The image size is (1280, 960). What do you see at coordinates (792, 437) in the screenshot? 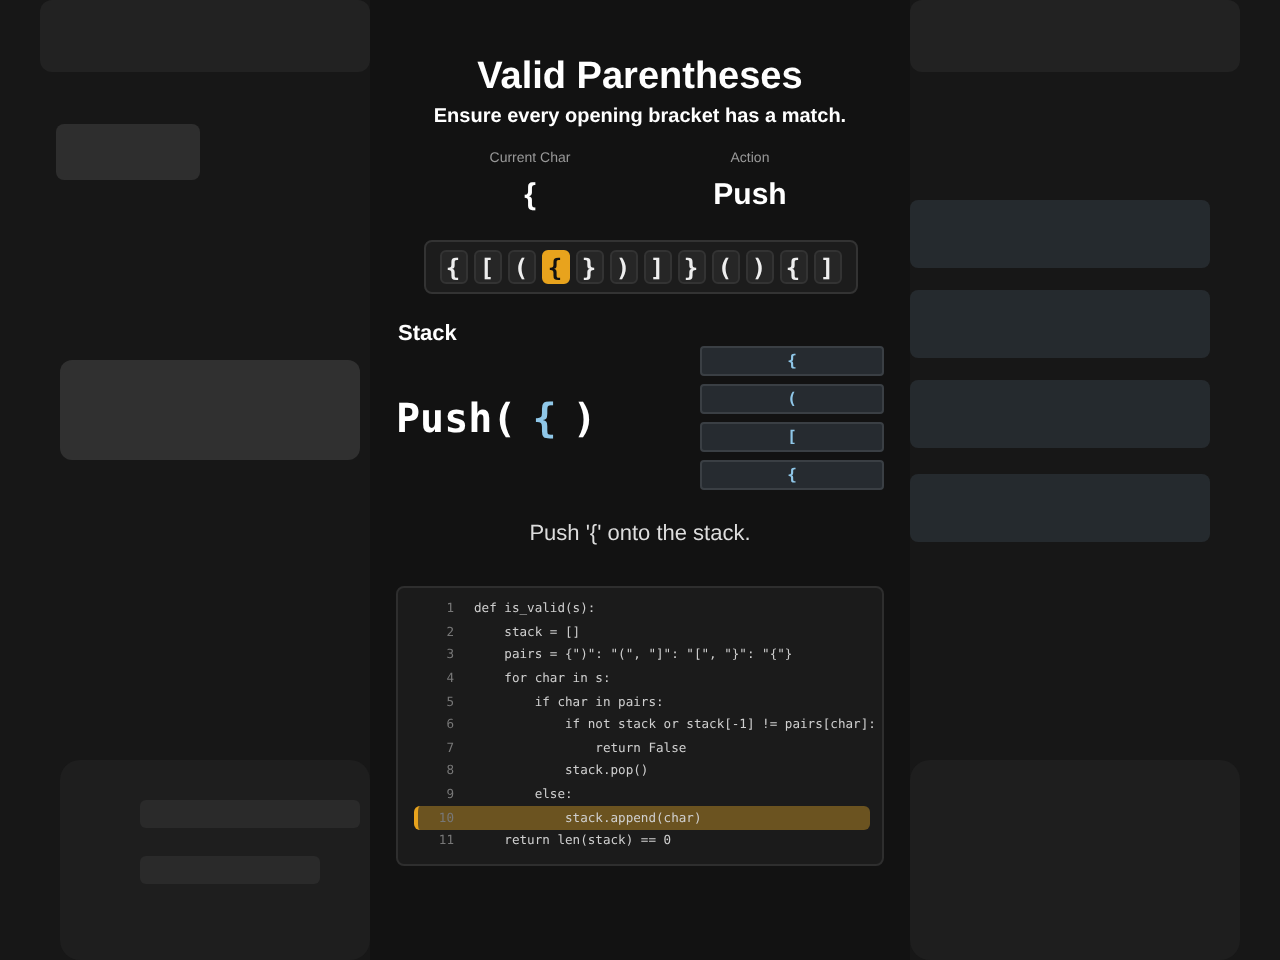
I see `stack-item: [` at bounding box center [792, 437].